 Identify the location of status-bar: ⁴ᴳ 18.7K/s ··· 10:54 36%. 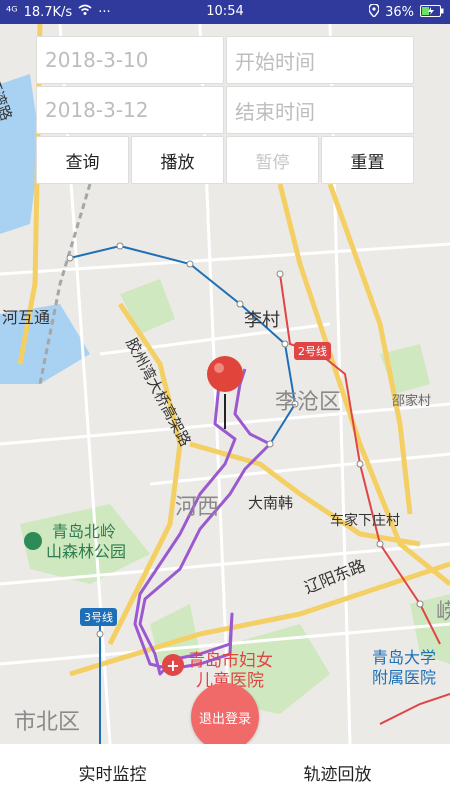
(225, 12).